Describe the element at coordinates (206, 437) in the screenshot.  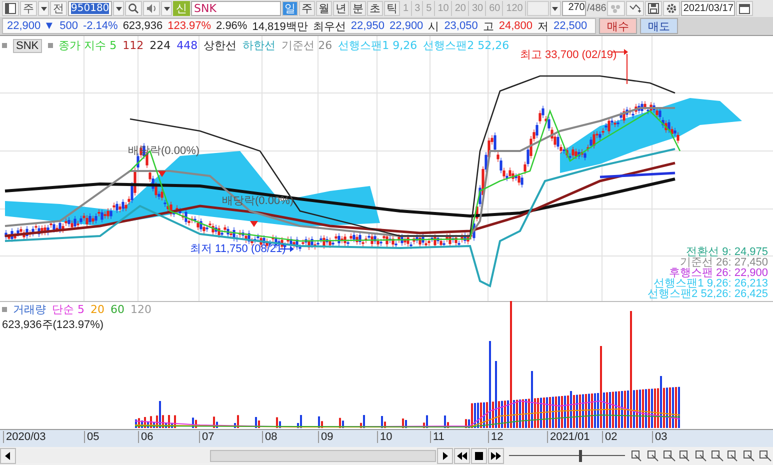
I see `axis-label: 07` at that location.